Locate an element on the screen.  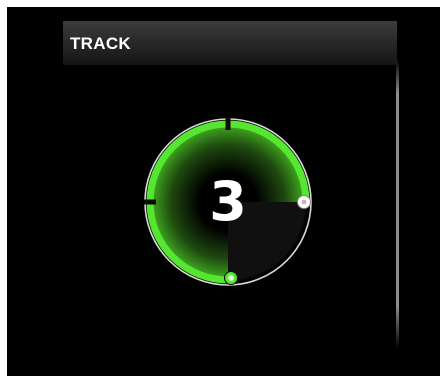
dial-start-handle-center is located at coordinates (231, 278).